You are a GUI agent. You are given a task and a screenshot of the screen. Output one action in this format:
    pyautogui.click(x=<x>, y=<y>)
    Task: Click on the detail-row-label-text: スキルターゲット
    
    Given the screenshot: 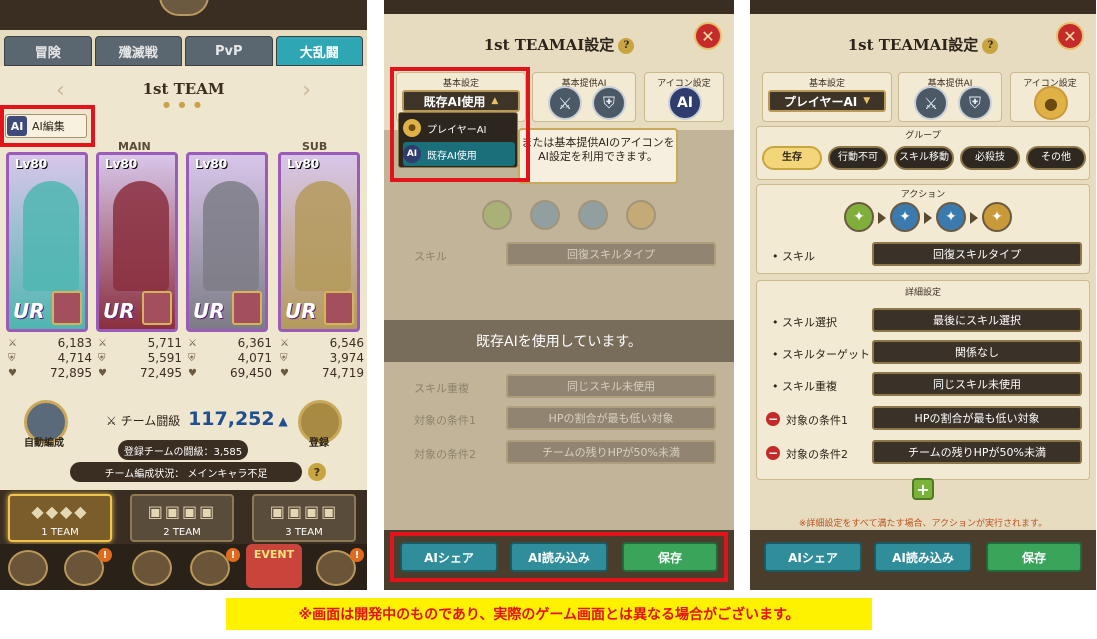 What is the action you would take?
    pyautogui.click(x=826, y=354)
    